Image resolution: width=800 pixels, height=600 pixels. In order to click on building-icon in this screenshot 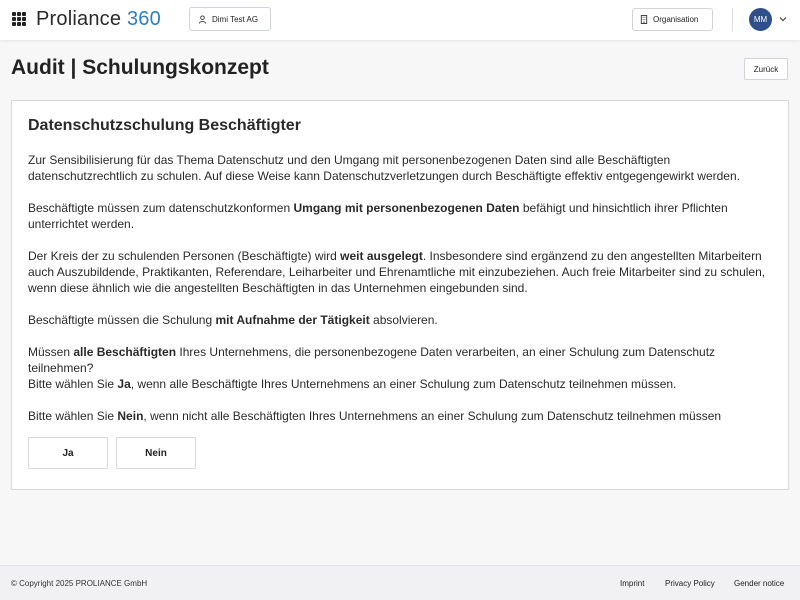, I will do `click(644, 19)`.